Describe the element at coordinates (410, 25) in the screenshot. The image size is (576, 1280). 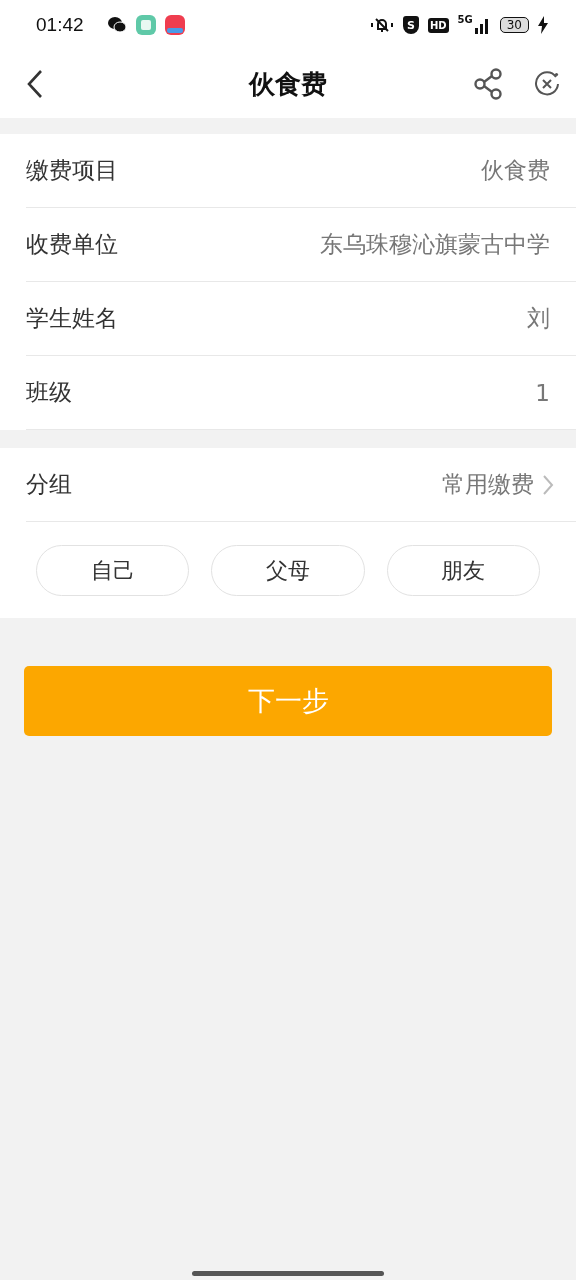
I see `shield-icon: S` at that location.